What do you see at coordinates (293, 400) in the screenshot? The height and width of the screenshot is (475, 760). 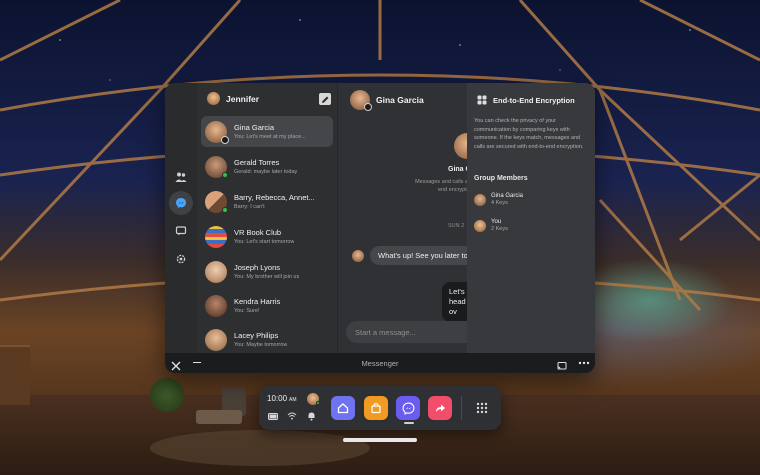 I see `clock-ampm: AM` at bounding box center [293, 400].